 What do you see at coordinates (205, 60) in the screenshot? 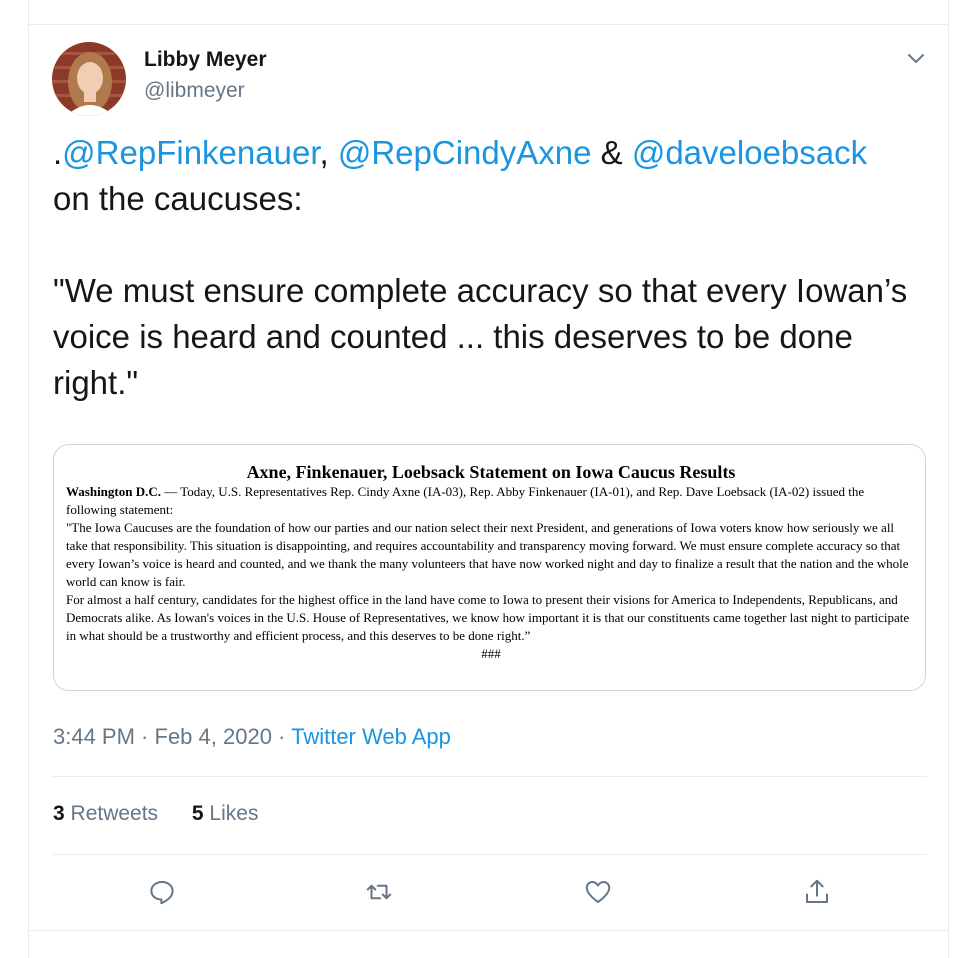
I see `author-name: Libby Meyer` at bounding box center [205, 60].